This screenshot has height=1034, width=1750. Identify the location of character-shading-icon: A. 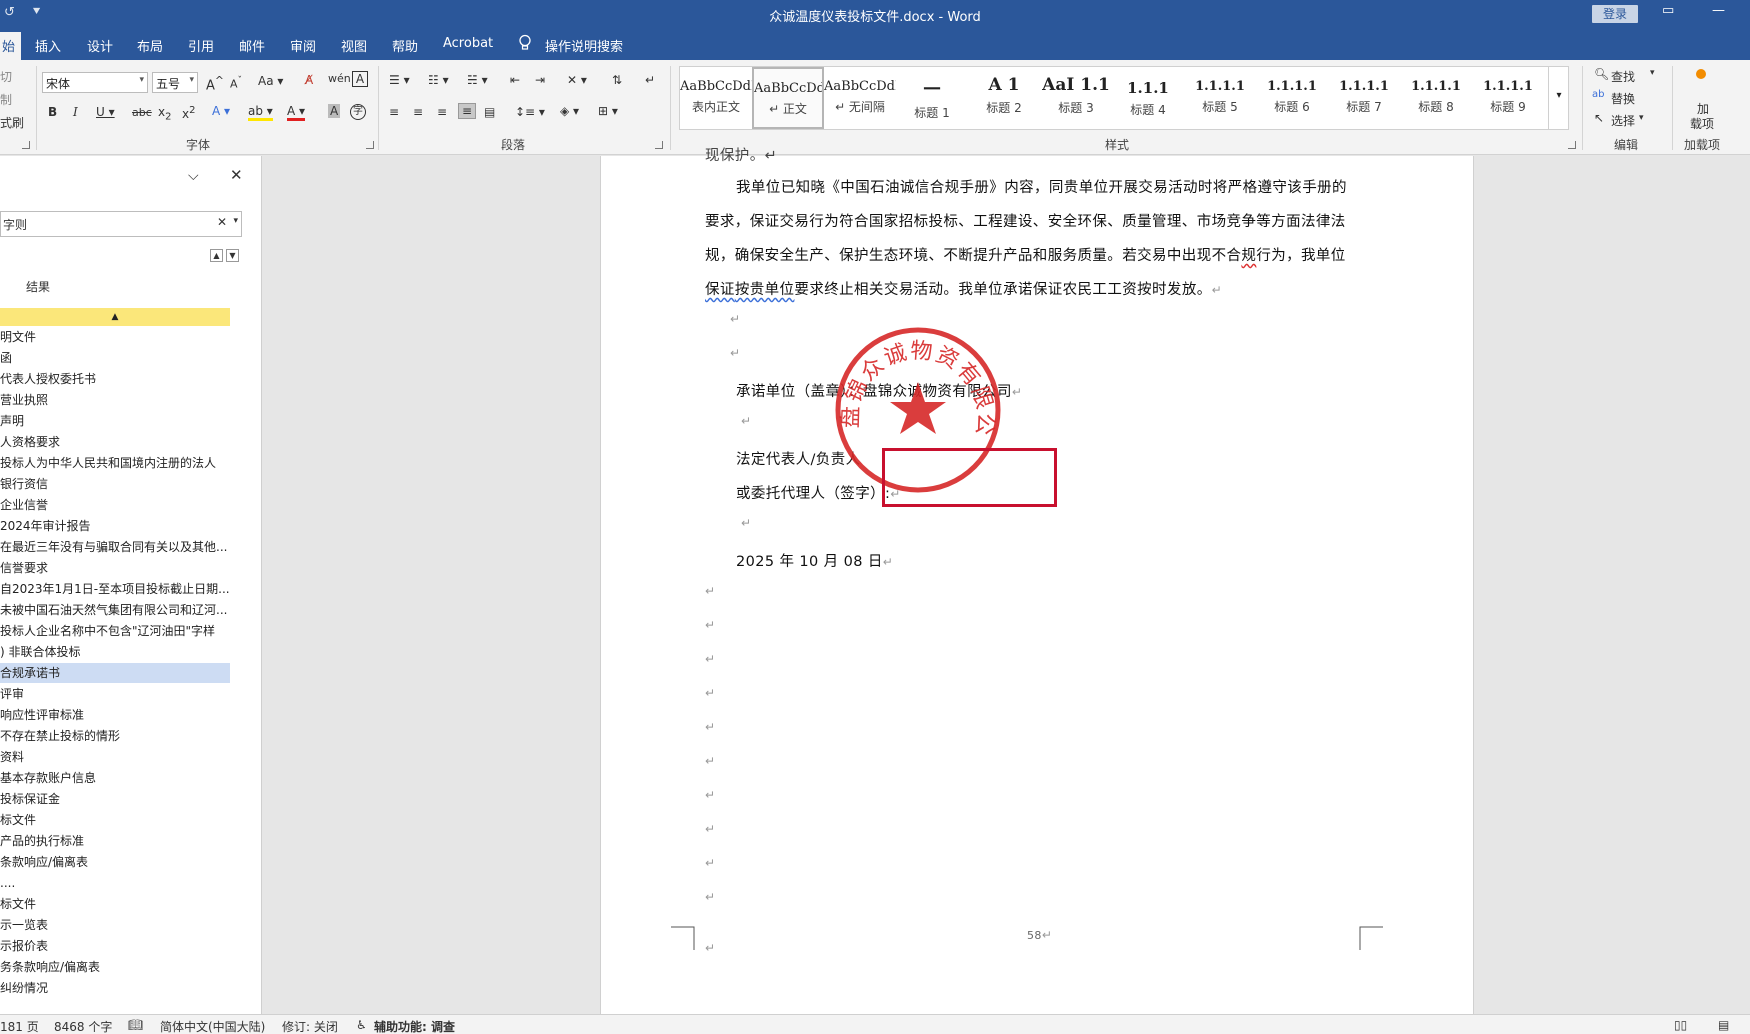
(334, 111).